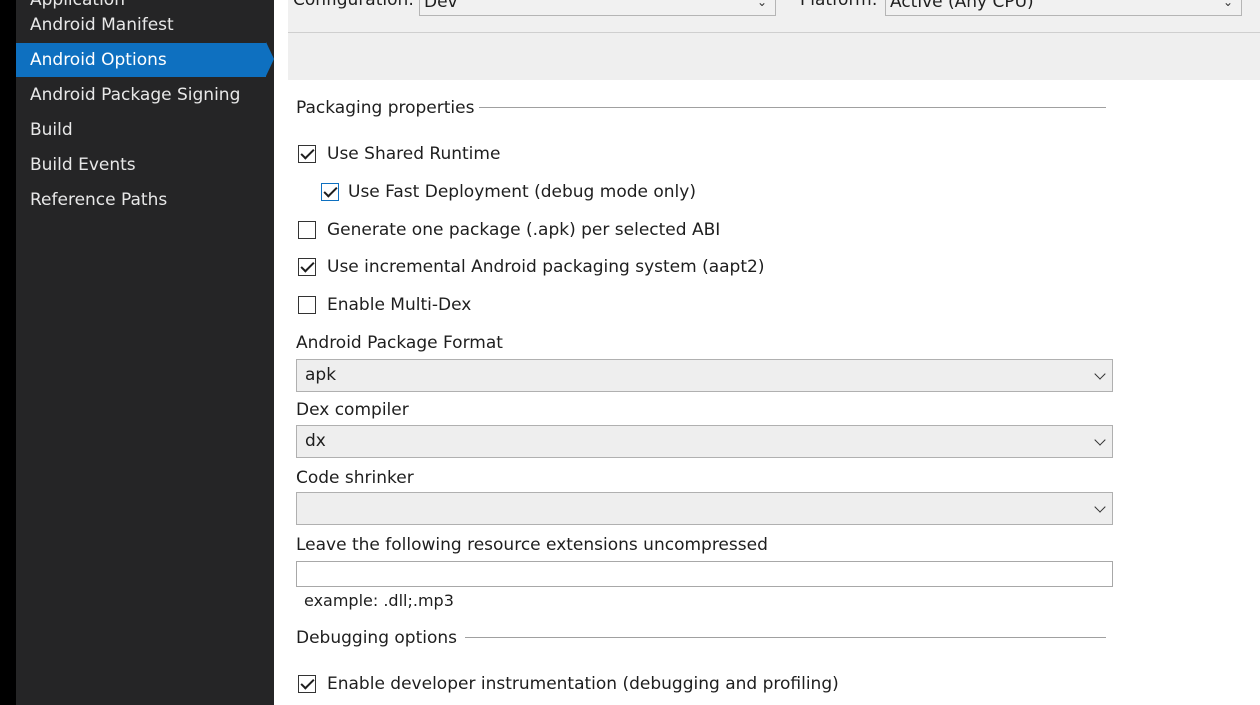  I want to click on platform-dropdown: Active (Any CPU) ⌄, so click(1063, 8).